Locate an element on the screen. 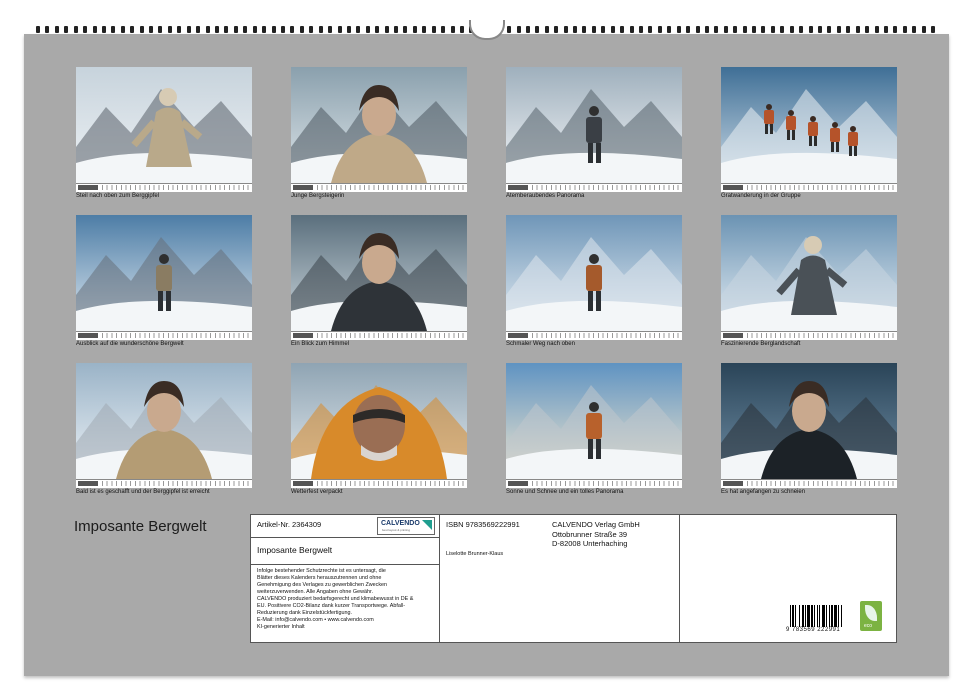 The height and width of the screenshot is (700, 971). photo-caption: Es hat angefangen zu schneien is located at coordinates (763, 492).